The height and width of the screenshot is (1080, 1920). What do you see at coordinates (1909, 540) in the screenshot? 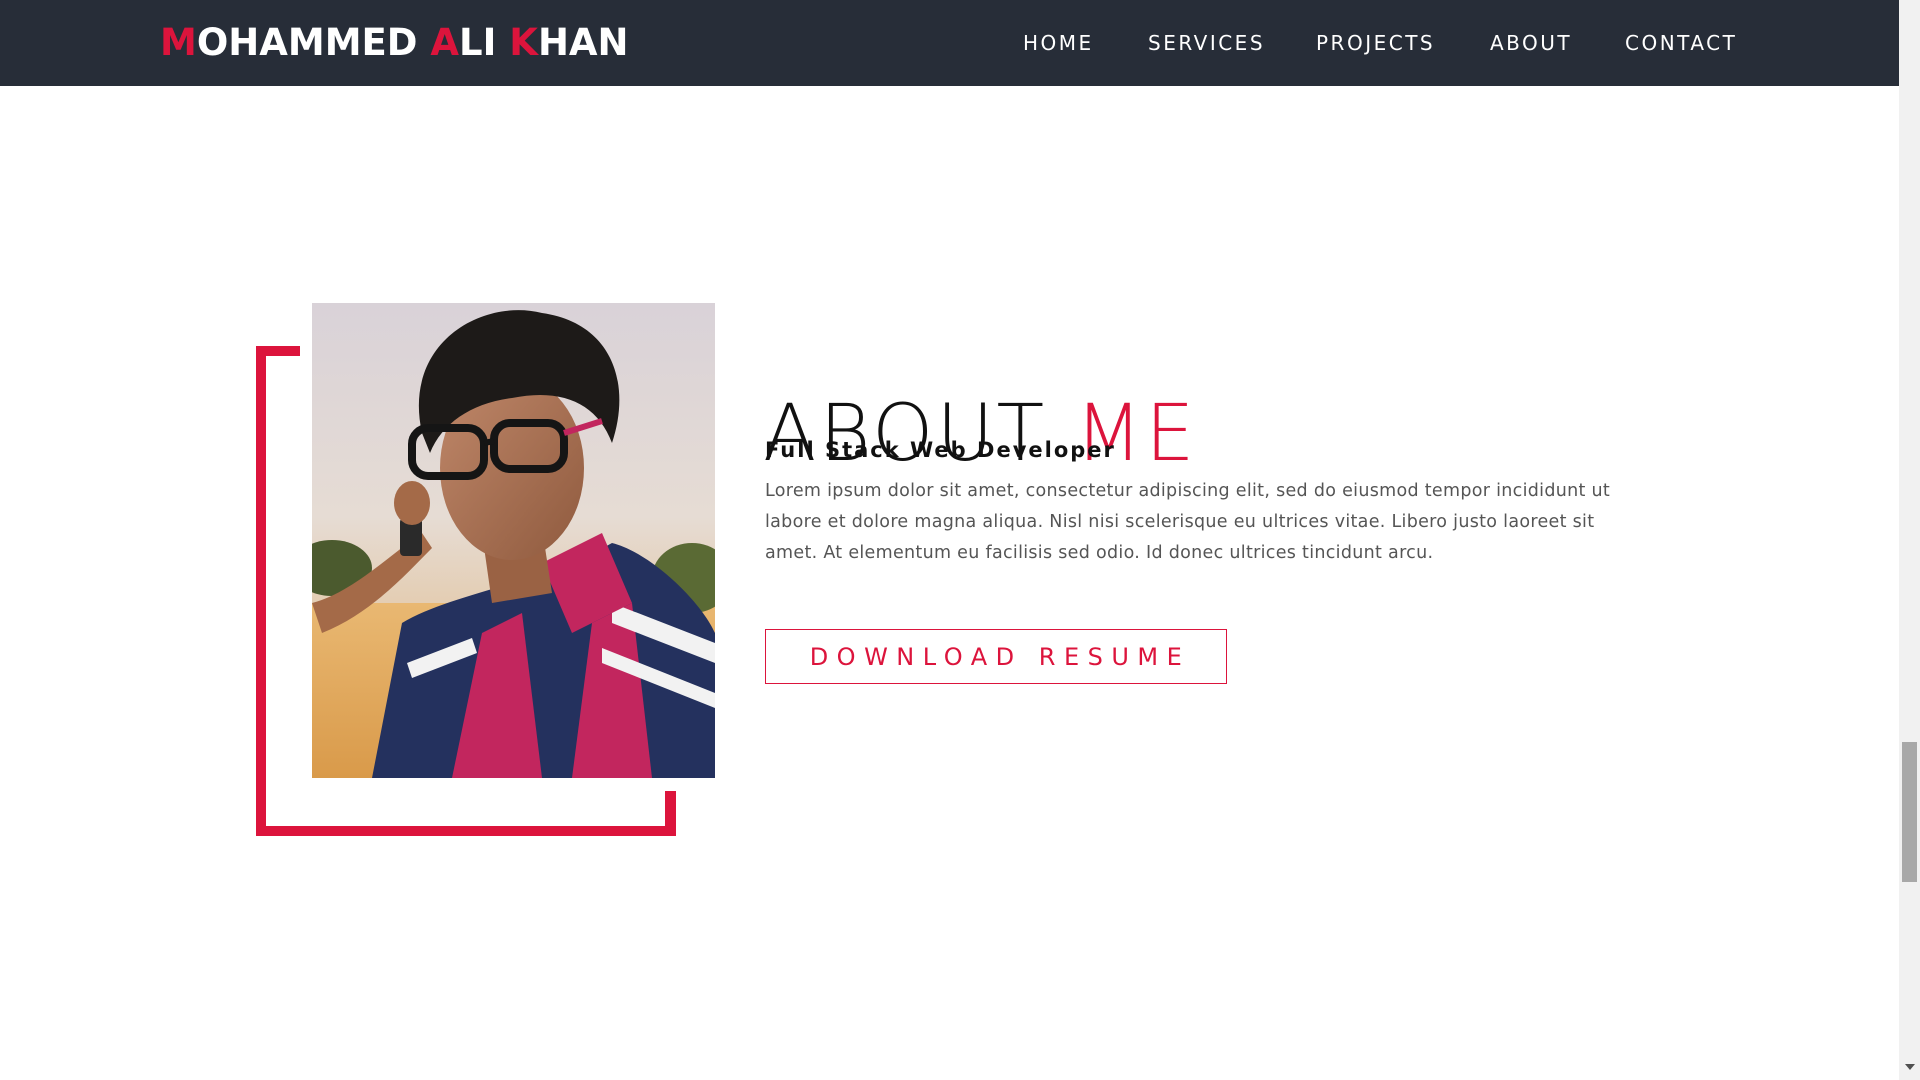
I see `page-scrollbar` at bounding box center [1909, 540].